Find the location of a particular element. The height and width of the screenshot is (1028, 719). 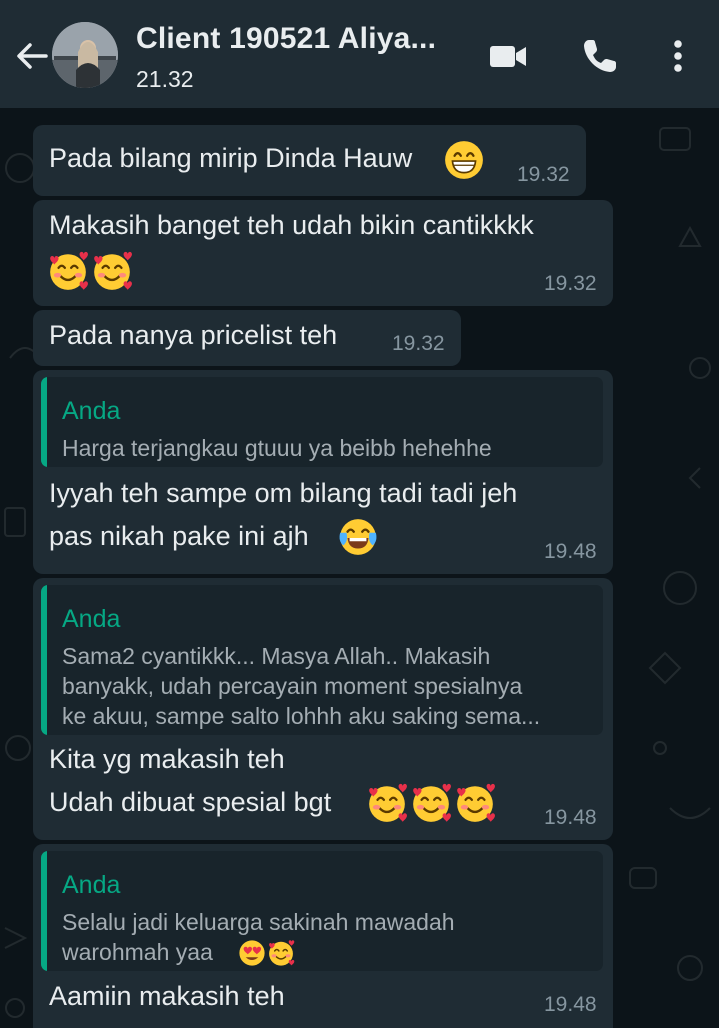

quote-text-line: Selalu jadi keluarga sakinah mawadah is located at coordinates (258, 922).